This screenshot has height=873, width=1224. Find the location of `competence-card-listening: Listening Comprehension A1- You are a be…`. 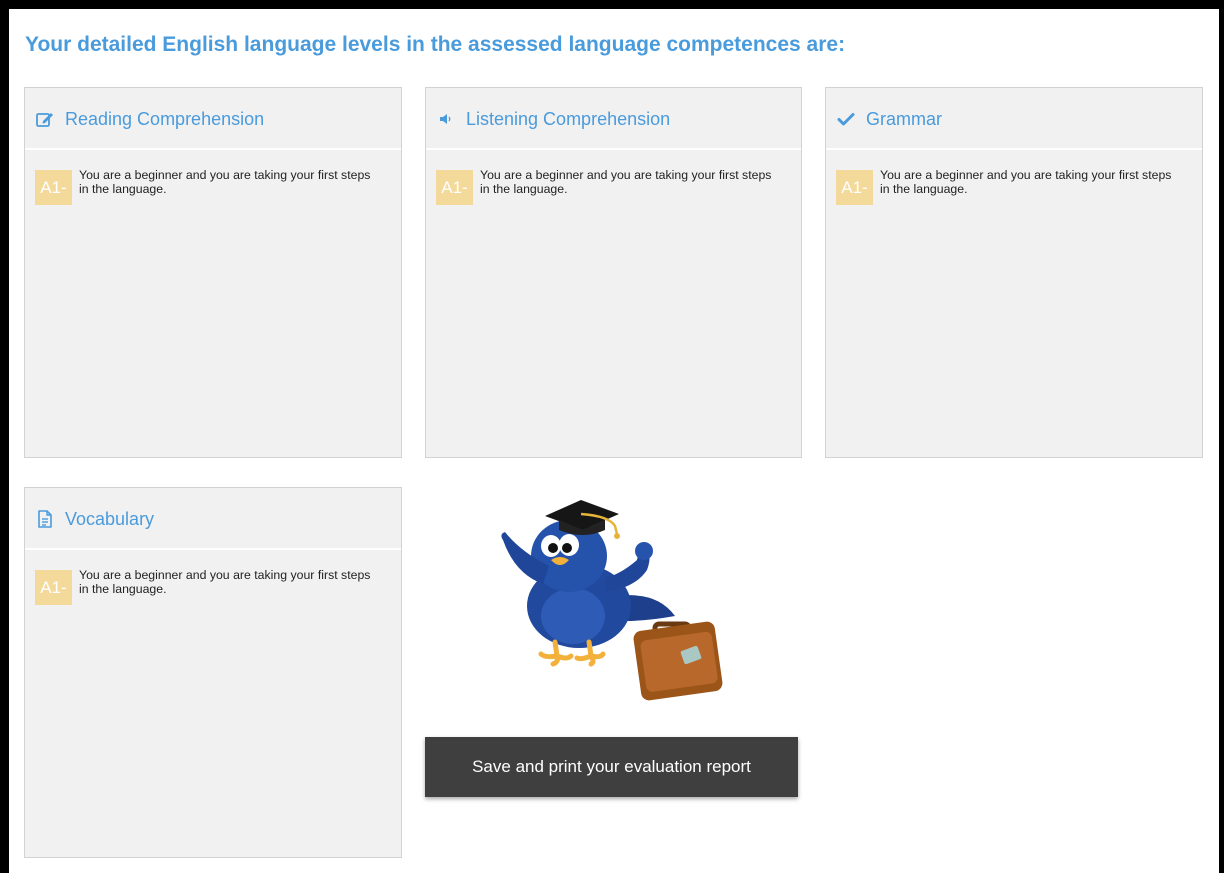

competence-card-listening: Listening Comprehension A1- You are a be… is located at coordinates (613, 272).